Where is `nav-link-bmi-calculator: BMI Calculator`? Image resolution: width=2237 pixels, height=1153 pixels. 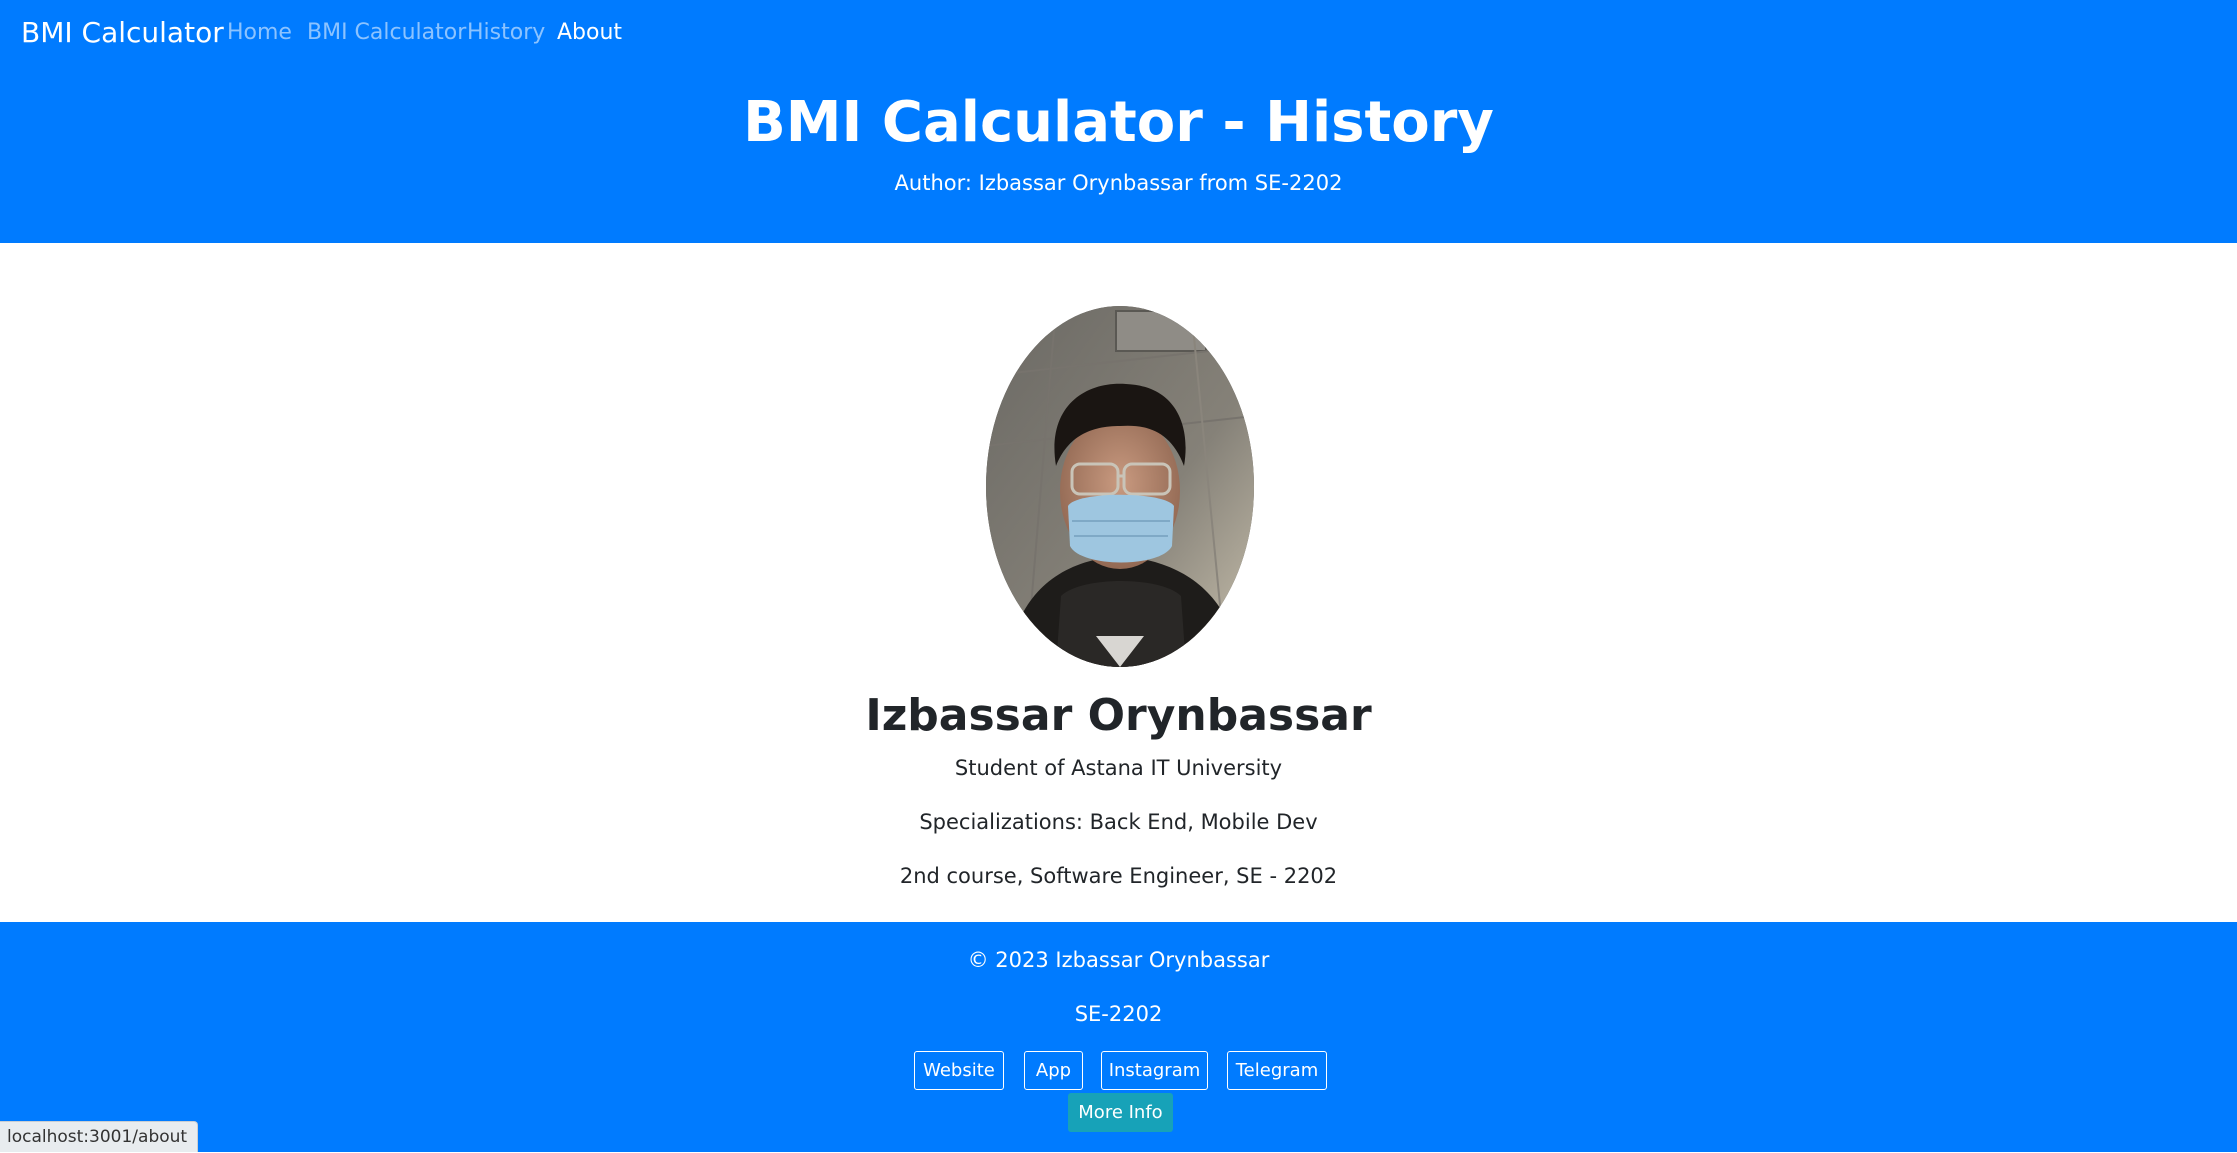 nav-link-bmi-calculator: BMI Calculator is located at coordinates (386, 32).